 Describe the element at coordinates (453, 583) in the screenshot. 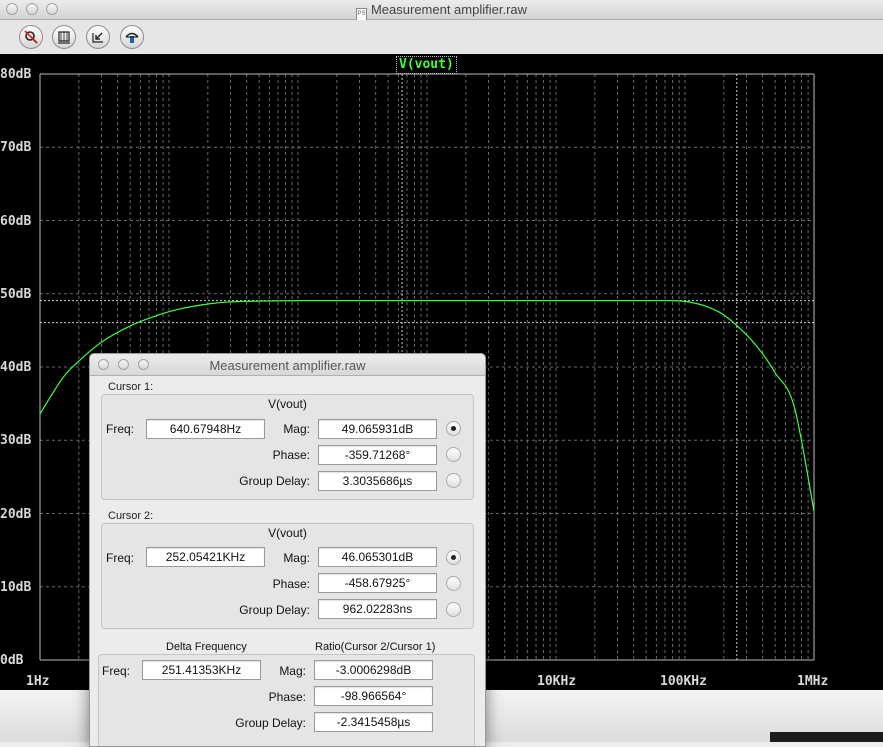

I see `cursor2-phase-radio` at that location.